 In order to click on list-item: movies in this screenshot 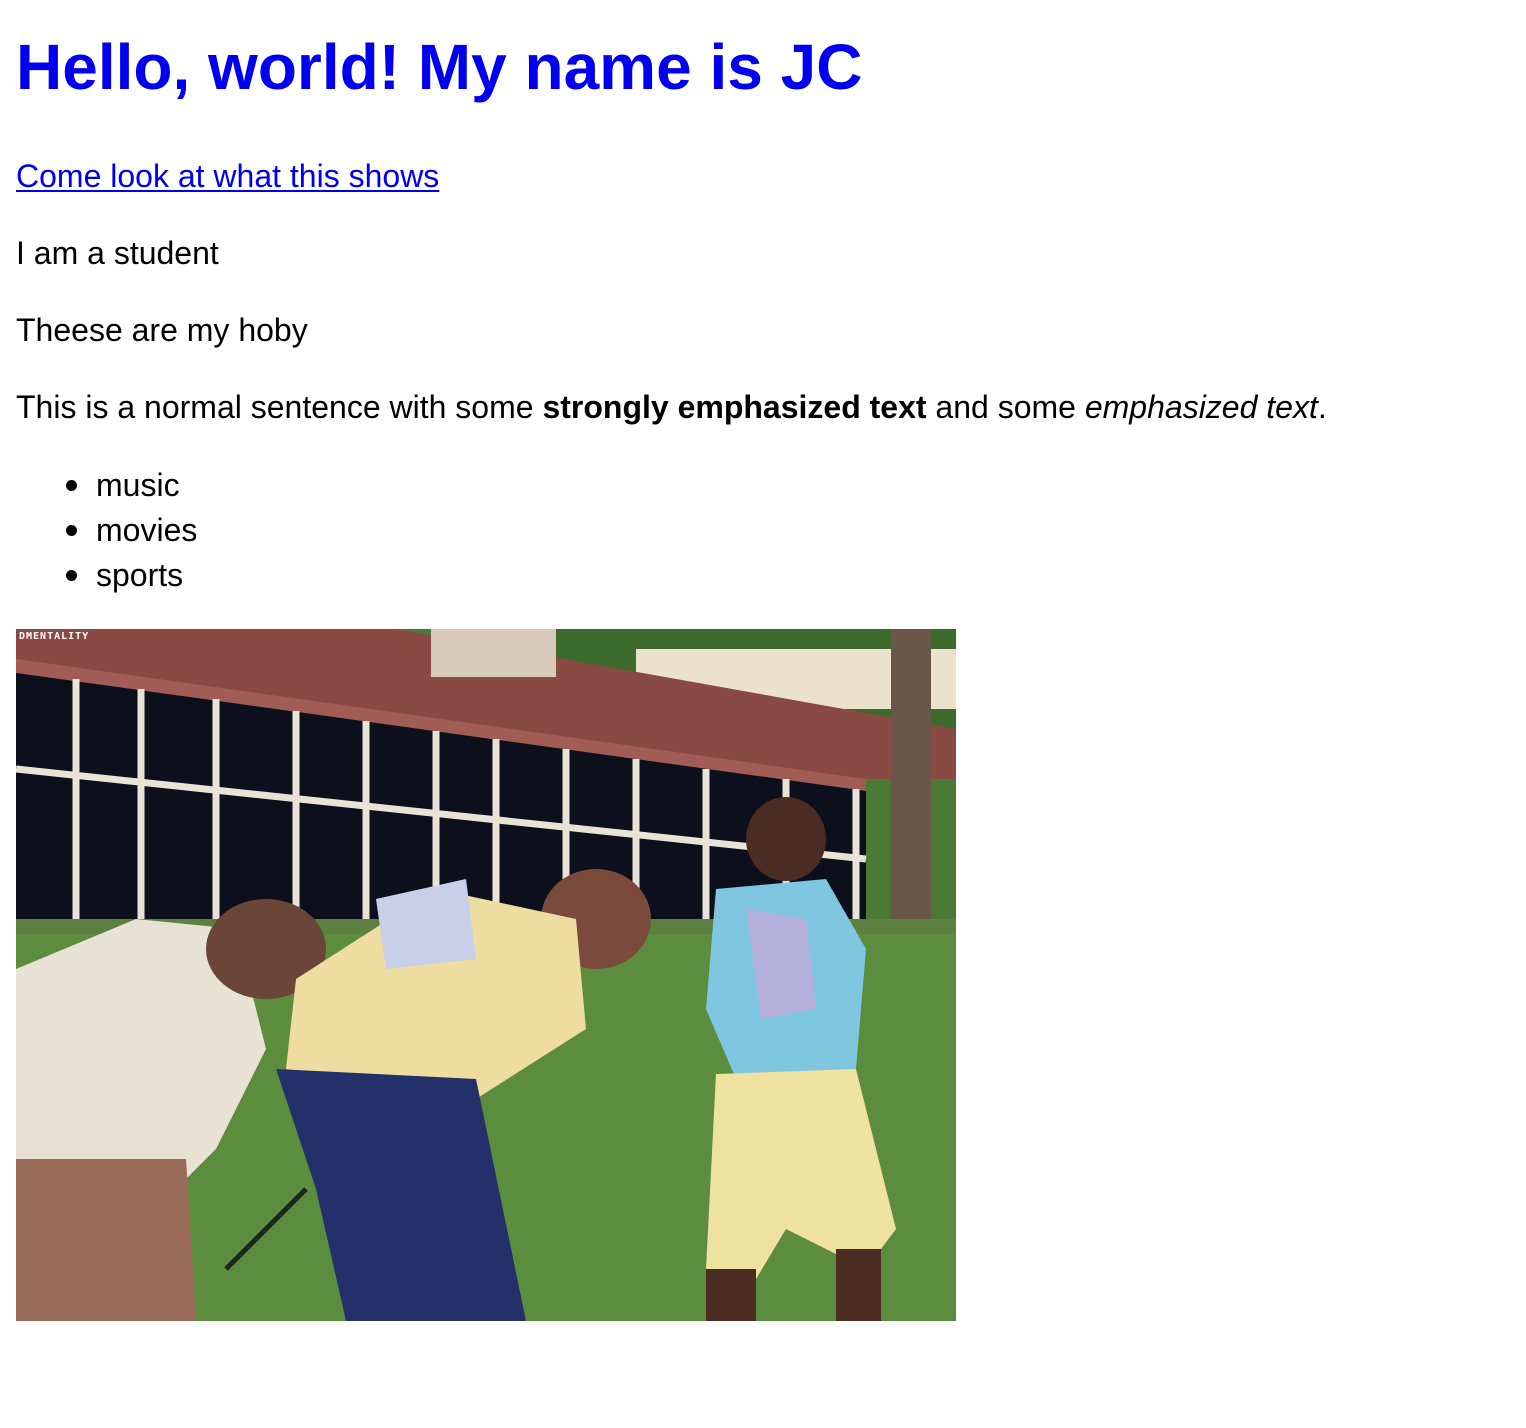, I will do `click(132, 530)`.